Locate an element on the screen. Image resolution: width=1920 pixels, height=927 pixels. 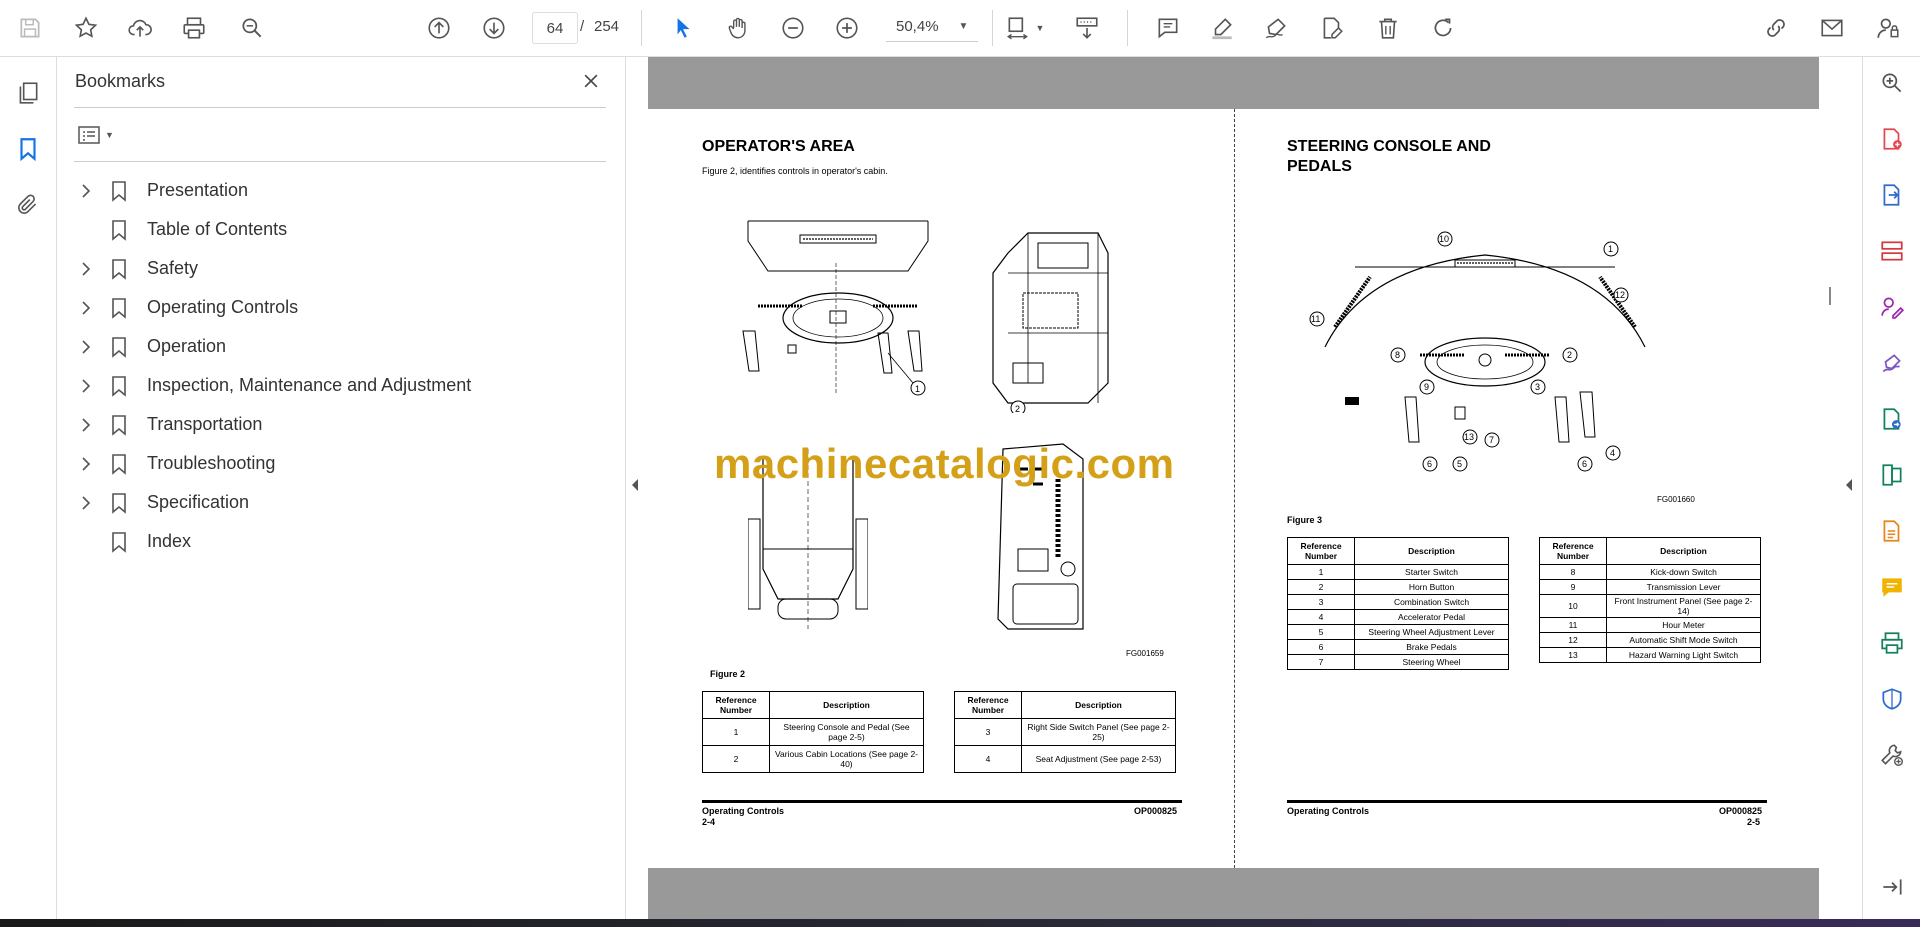
close-icon is located at coordinates (591, 81).